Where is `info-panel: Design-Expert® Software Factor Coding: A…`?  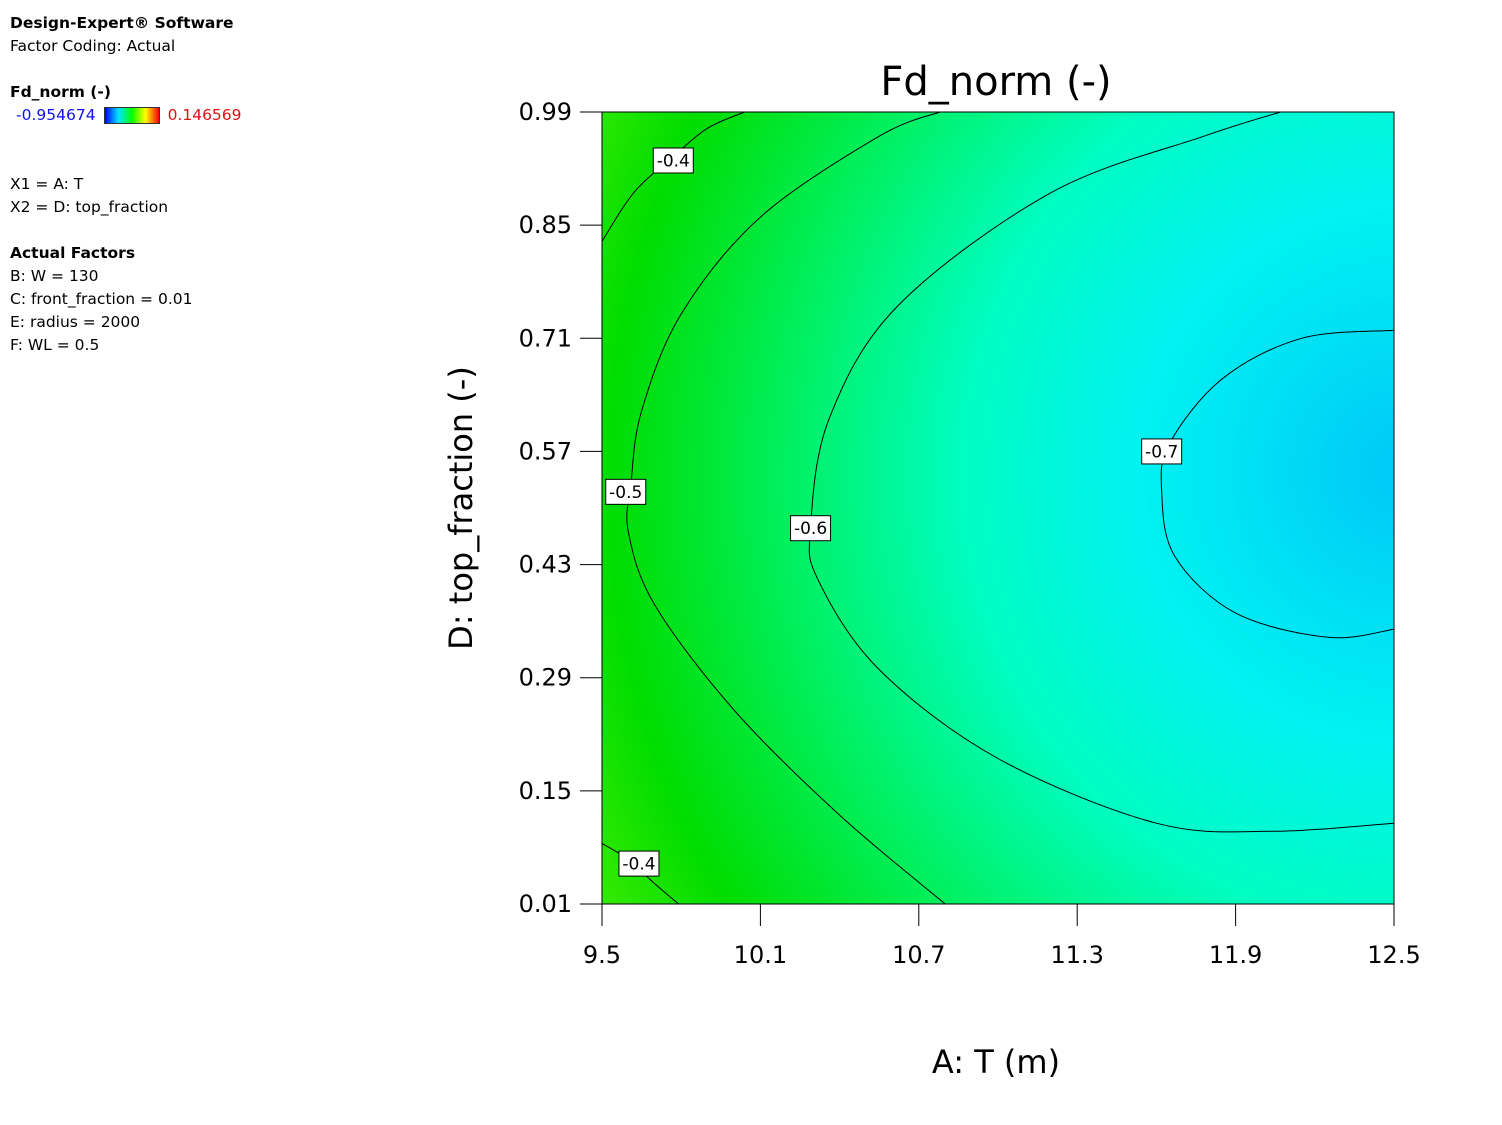
info-panel: Design-Expert® Software Factor Coding: A… is located at coordinates (175, 184).